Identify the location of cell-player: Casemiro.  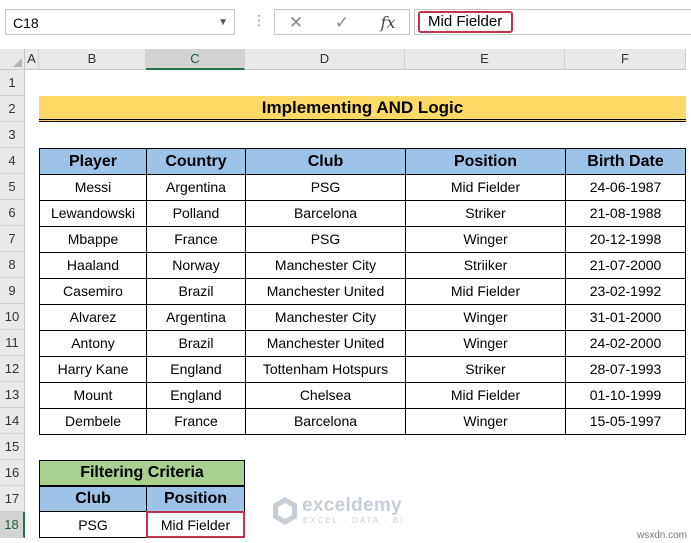
(93, 291).